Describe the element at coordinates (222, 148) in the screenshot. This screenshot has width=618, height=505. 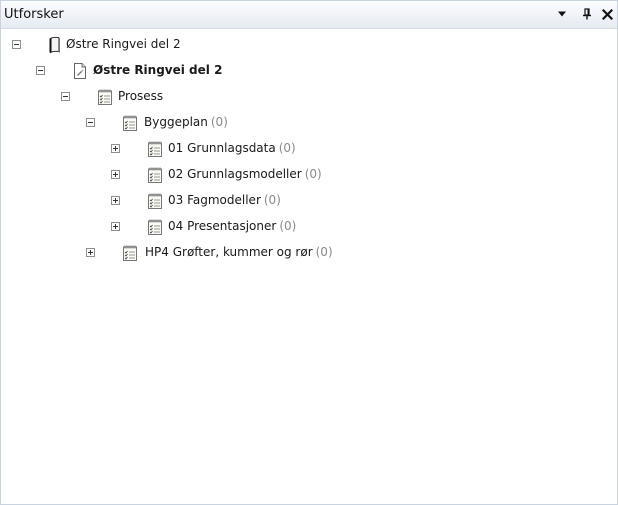
I see `tree-node-text: 01 Grunnlagsdata` at that location.